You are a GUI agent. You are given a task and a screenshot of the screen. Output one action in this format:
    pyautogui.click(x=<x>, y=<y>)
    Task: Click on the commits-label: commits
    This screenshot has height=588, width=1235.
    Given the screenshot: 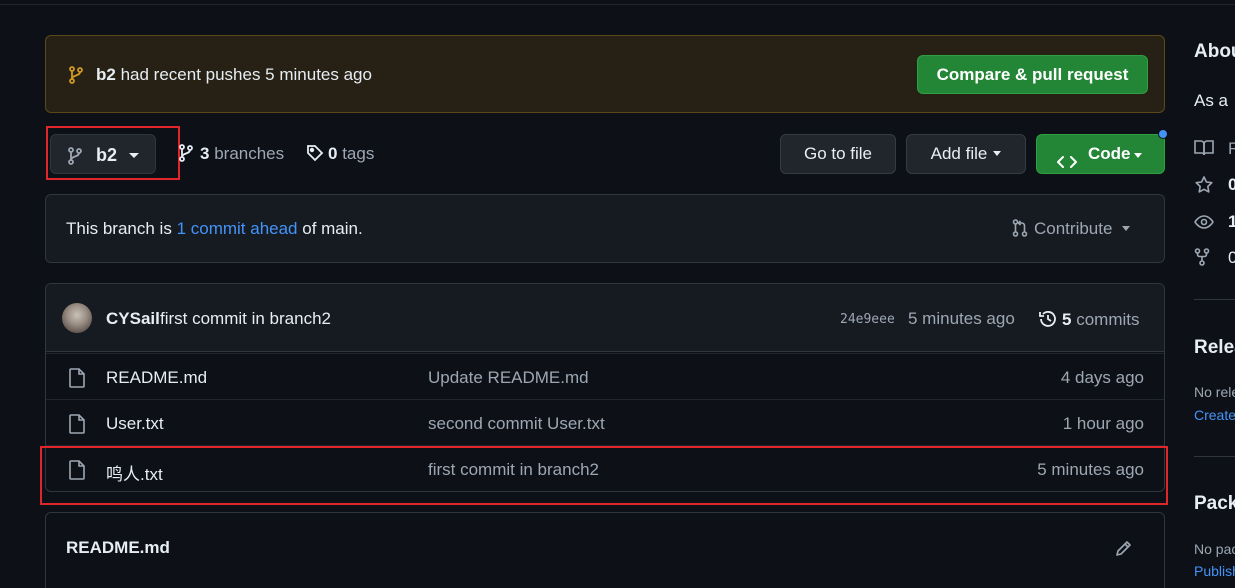 What is the action you would take?
    pyautogui.click(x=1108, y=319)
    